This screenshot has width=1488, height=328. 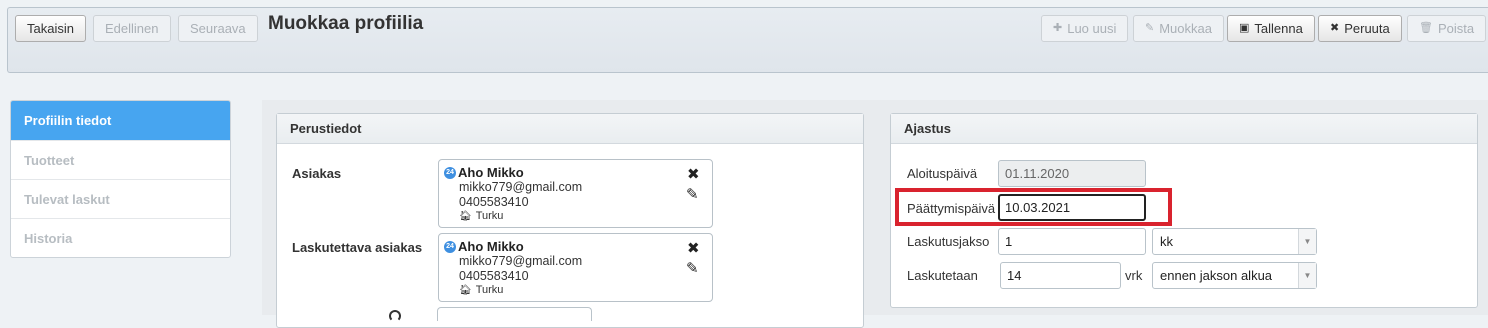 I want to click on start-date-label: Aloituspäivä, so click(x=942, y=173).